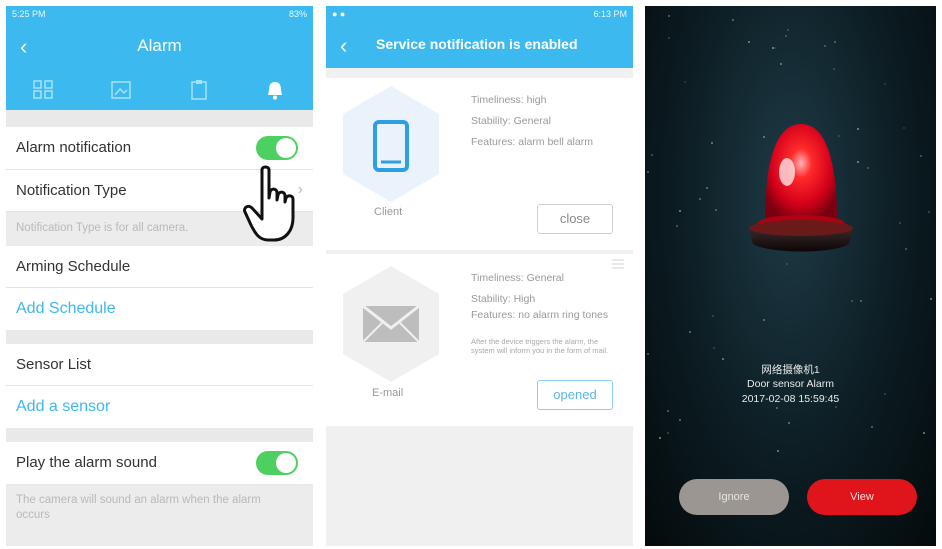 The height and width of the screenshot is (549, 942). I want to click on play-alarm-sound-toggle, so click(277, 463).